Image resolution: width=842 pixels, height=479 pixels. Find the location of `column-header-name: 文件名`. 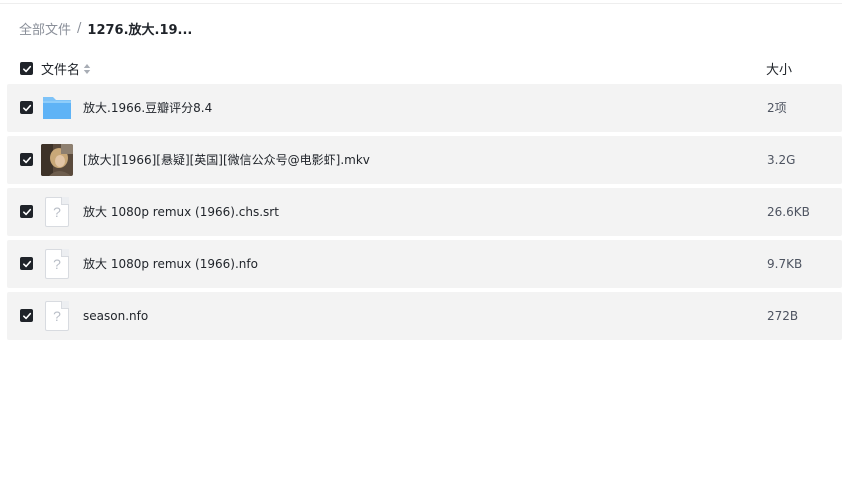

column-header-name: 文件名 is located at coordinates (66, 68).